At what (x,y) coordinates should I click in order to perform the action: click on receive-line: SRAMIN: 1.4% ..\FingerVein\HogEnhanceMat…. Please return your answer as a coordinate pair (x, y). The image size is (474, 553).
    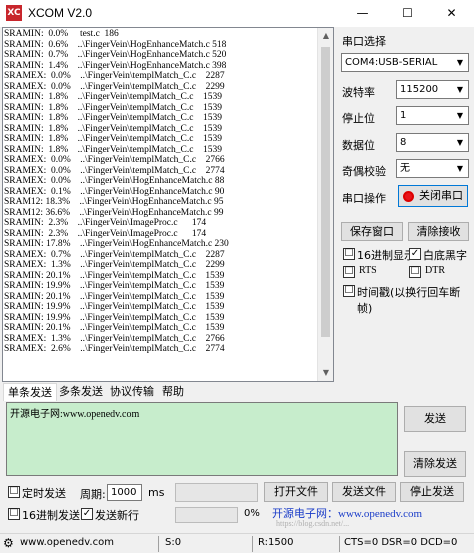
    Looking at the image, I should click on (115, 65).